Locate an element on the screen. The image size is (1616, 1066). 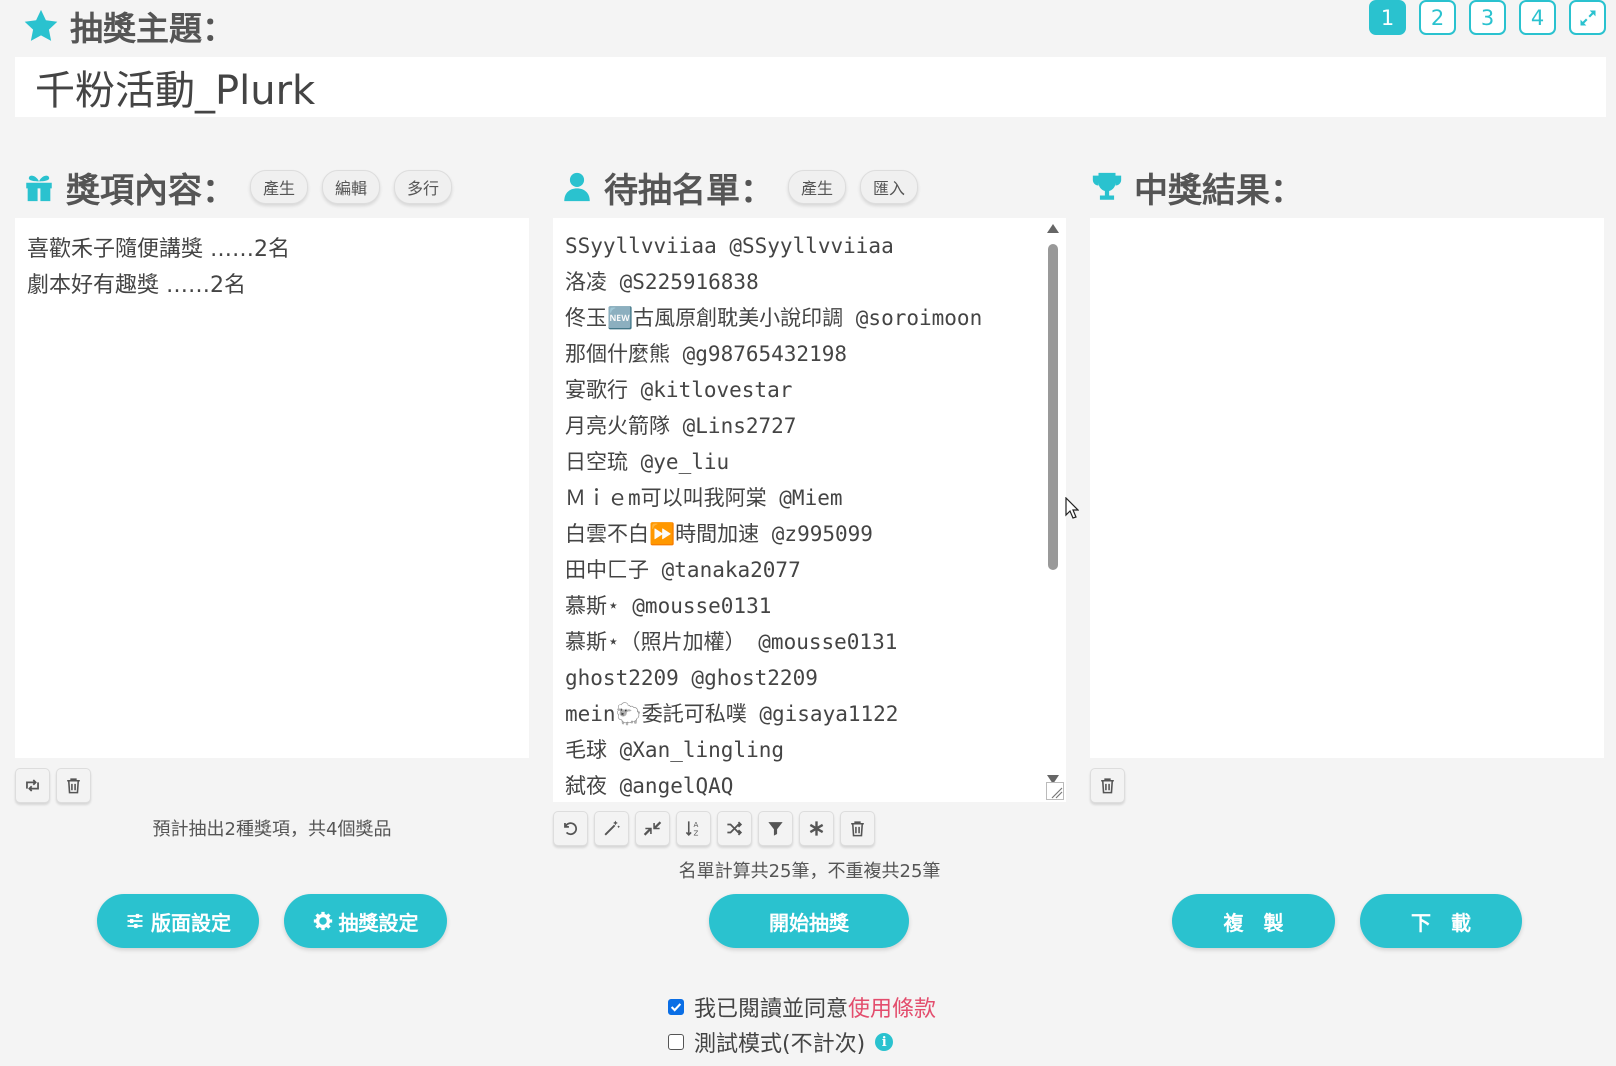
gear-icon is located at coordinates (322, 921).